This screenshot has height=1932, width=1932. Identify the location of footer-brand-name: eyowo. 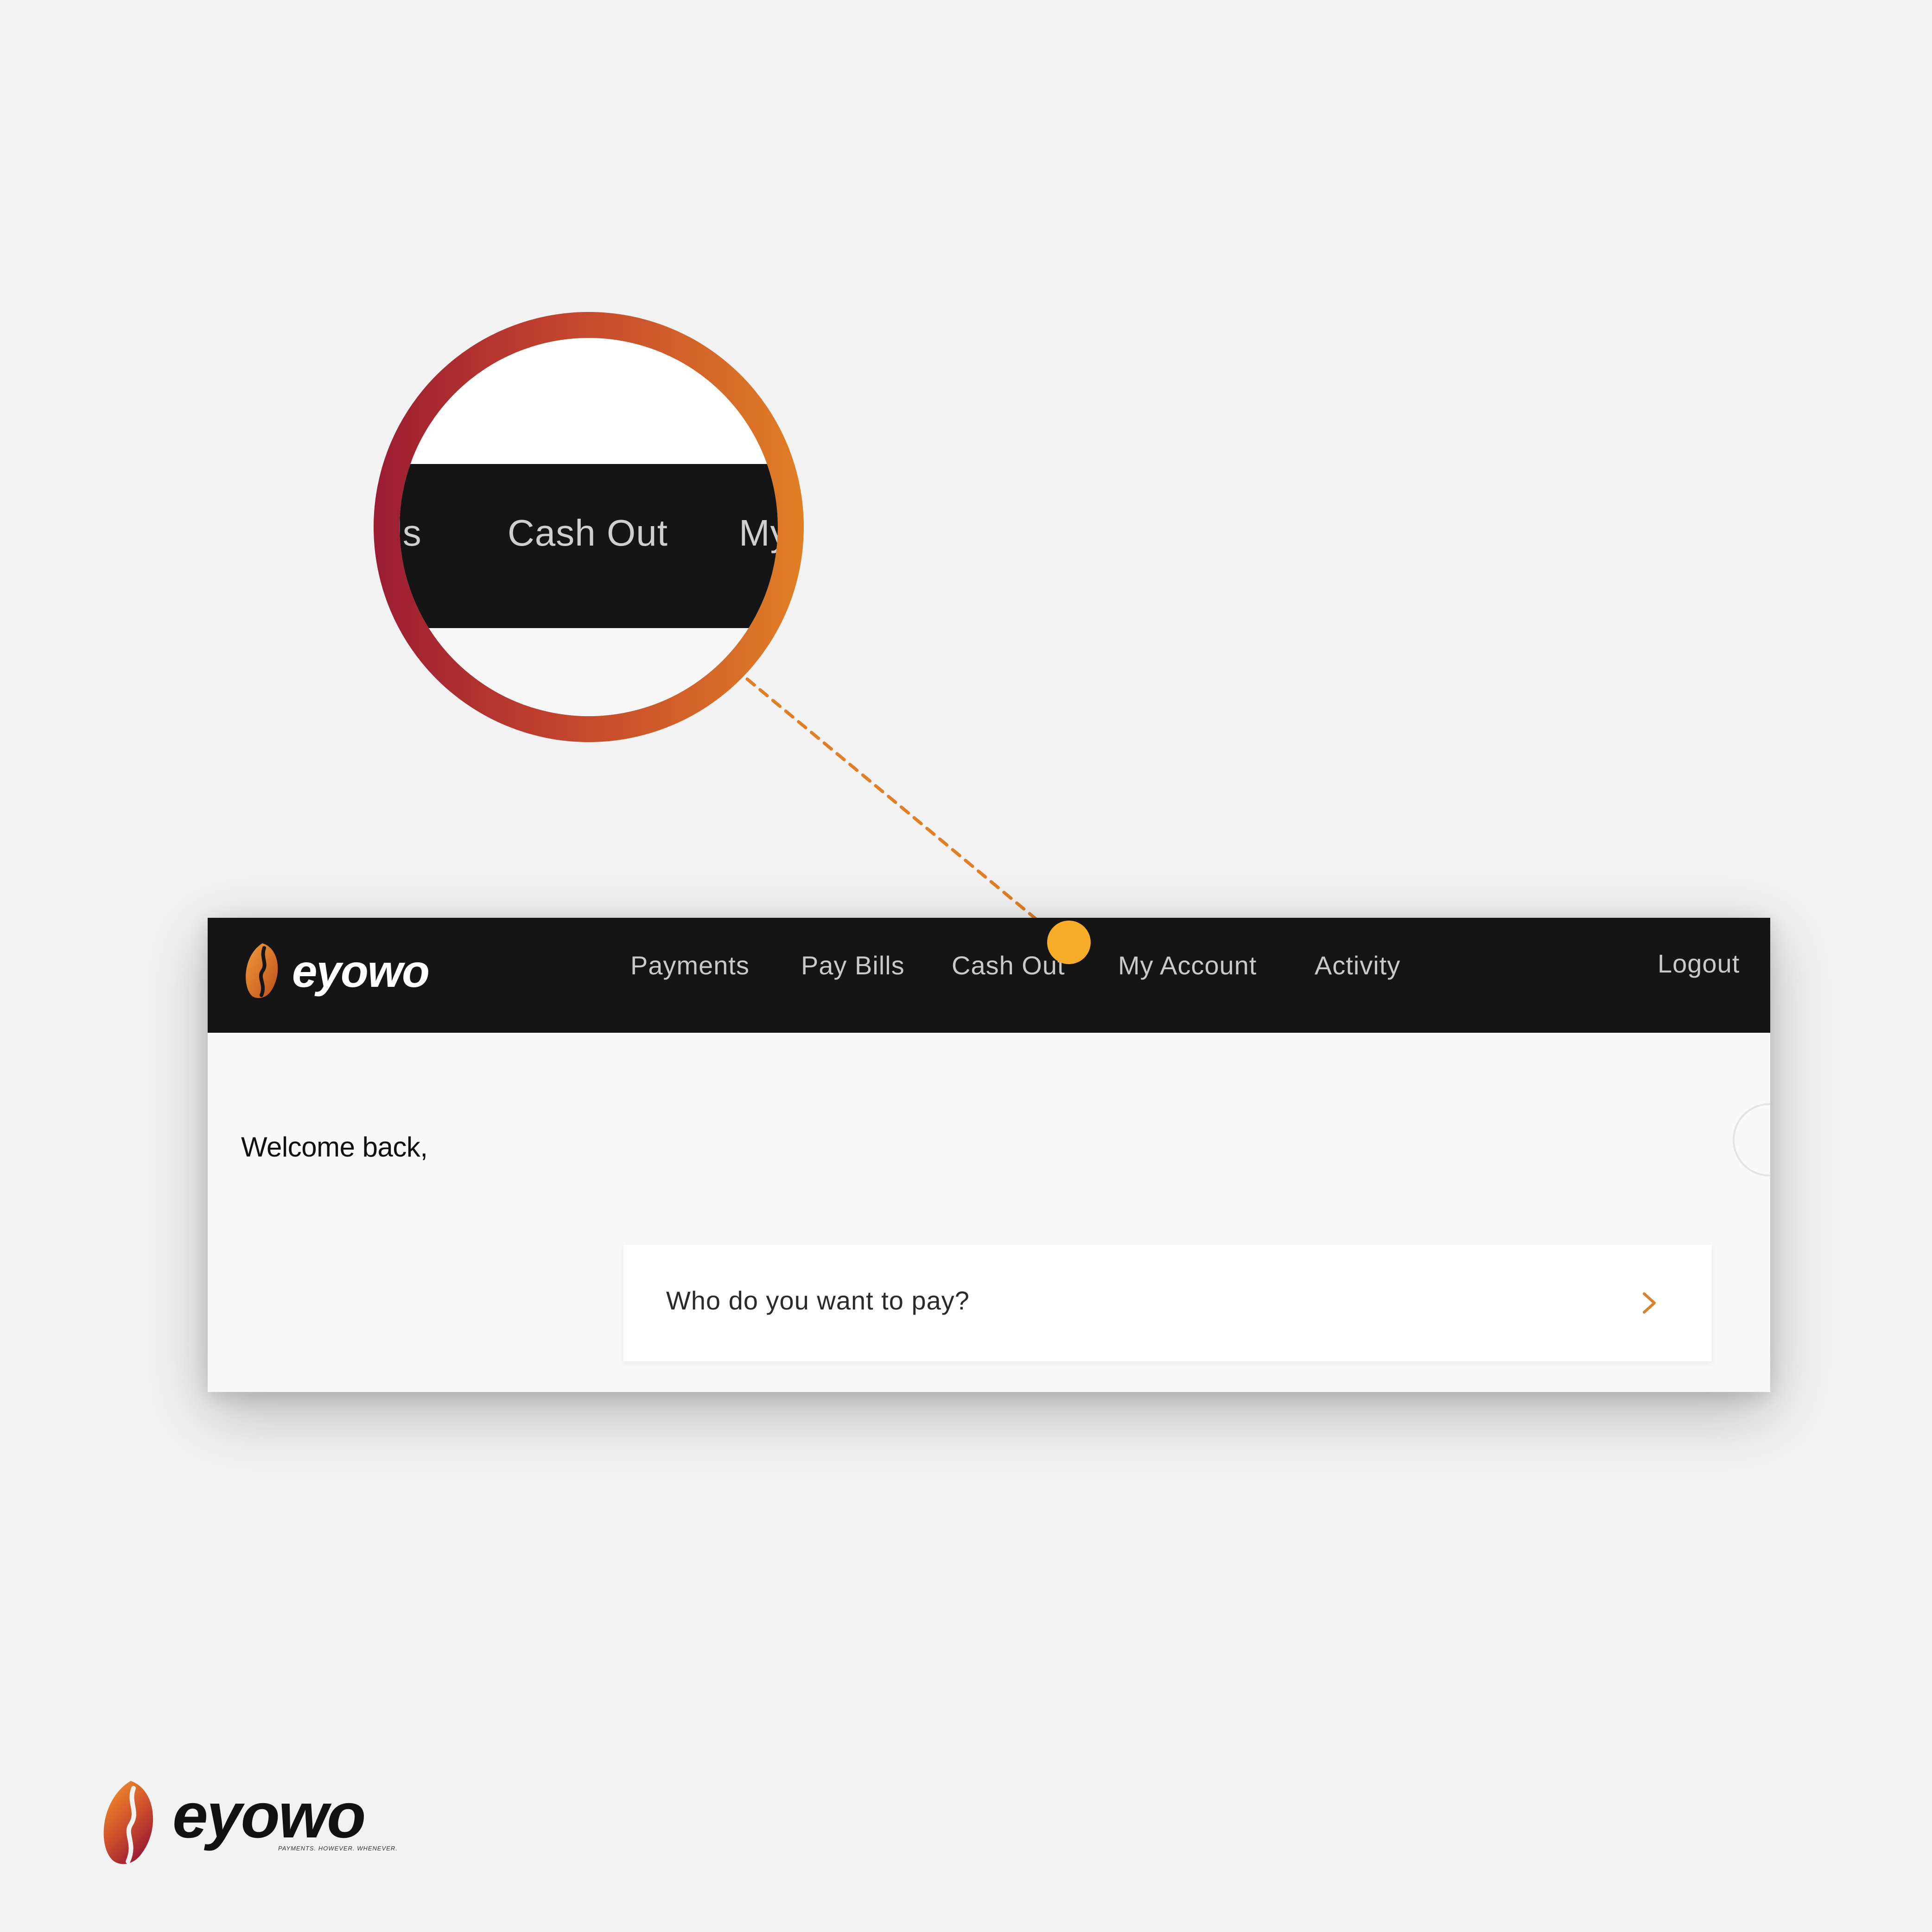
(269, 1815).